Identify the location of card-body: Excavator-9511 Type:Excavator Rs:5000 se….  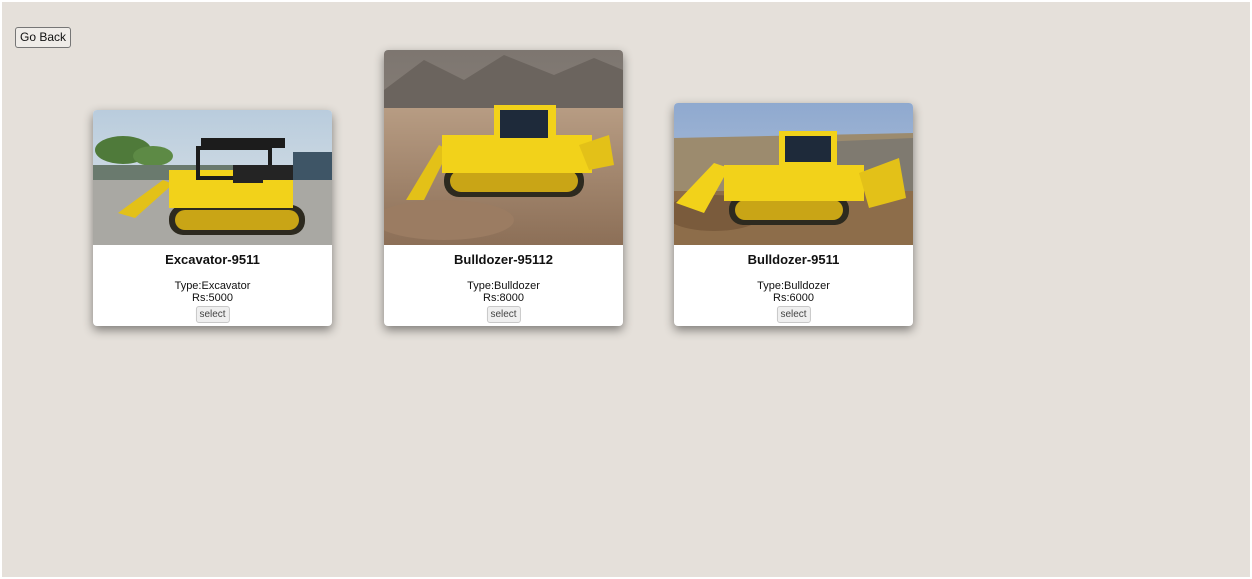
(212, 285).